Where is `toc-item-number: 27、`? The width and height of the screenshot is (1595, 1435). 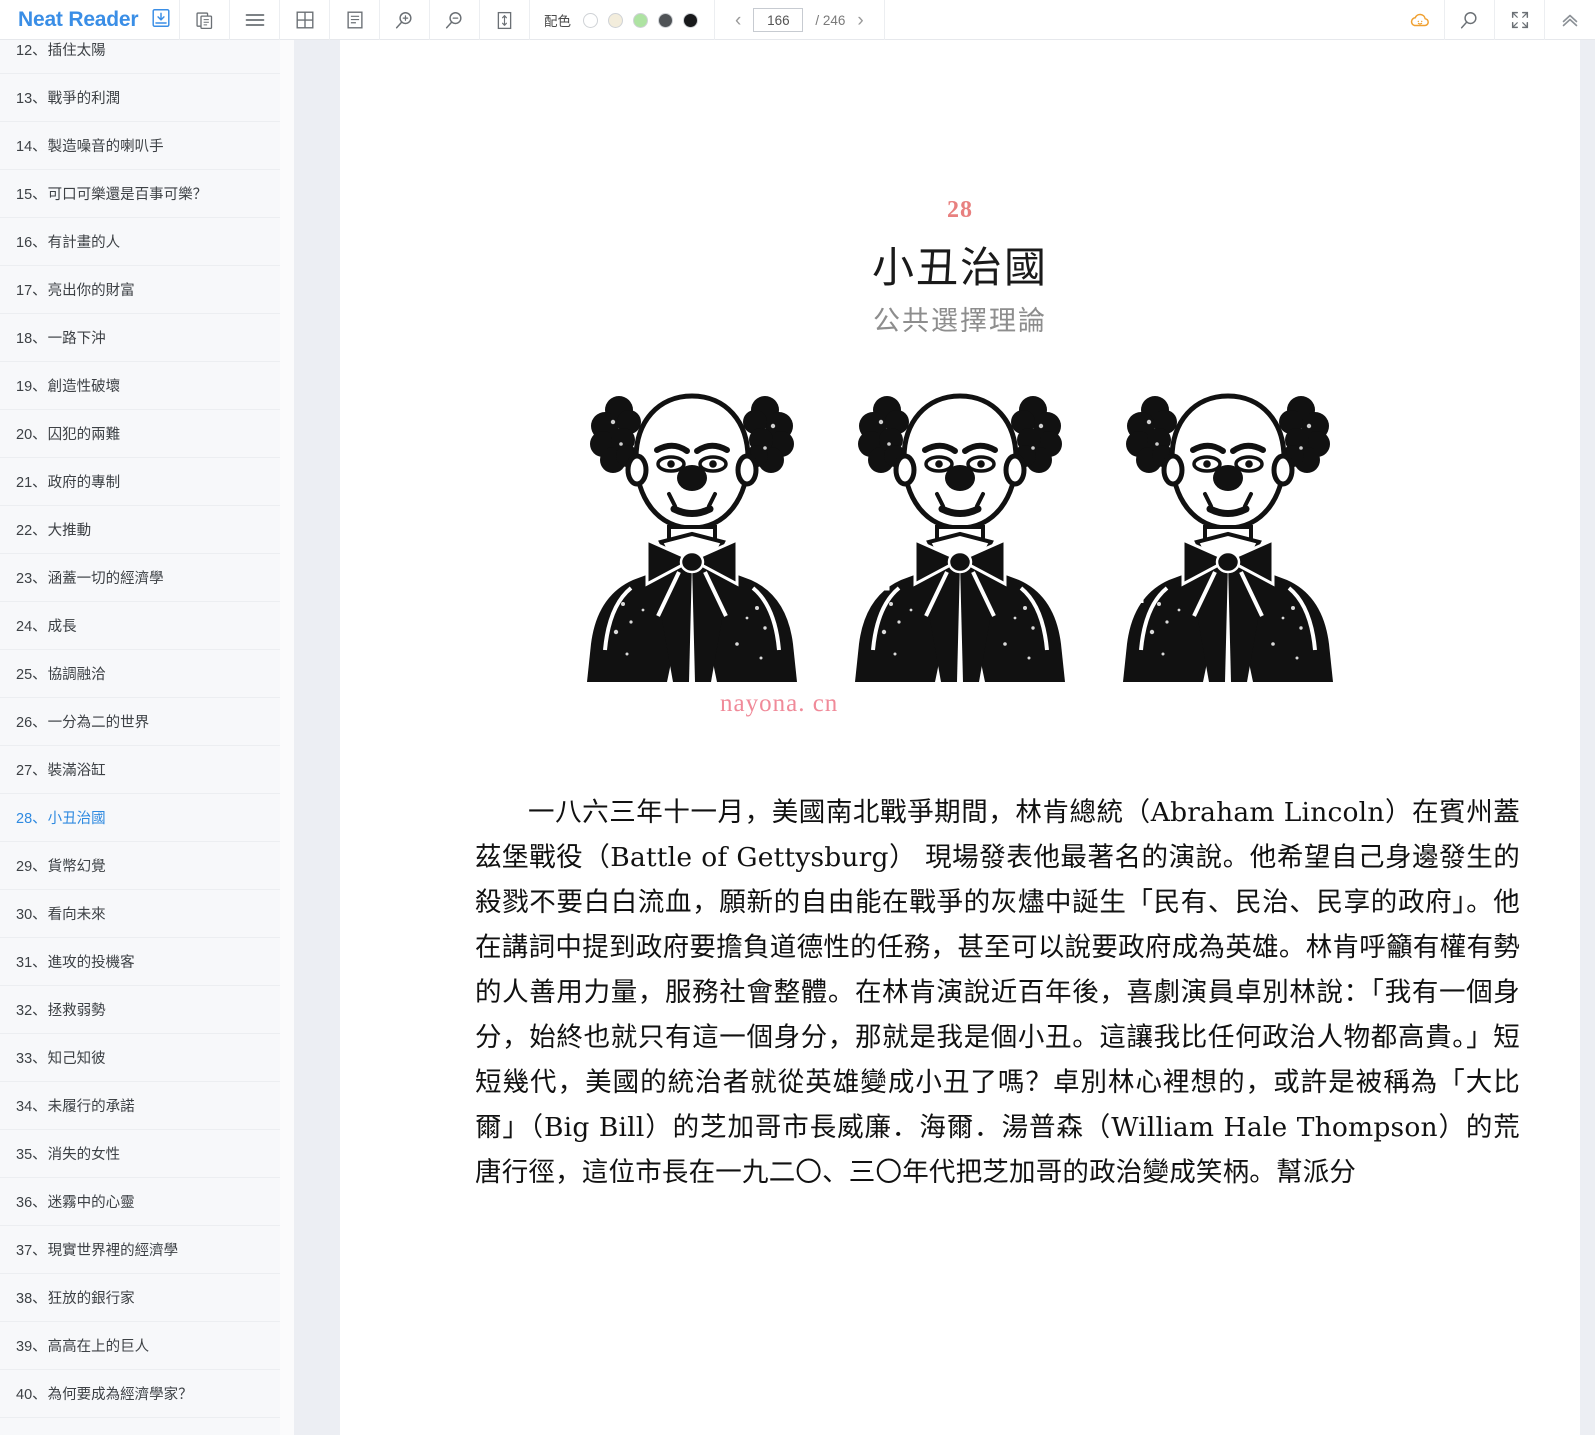 toc-item-number: 27、 is located at coordinates (31, 771).